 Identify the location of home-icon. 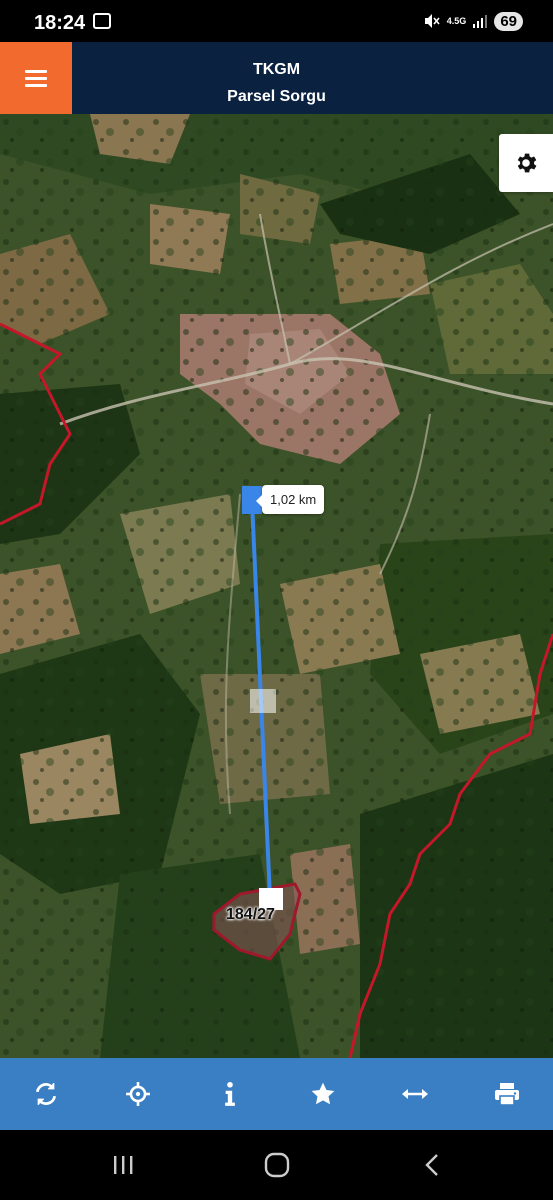
(277, 1165).